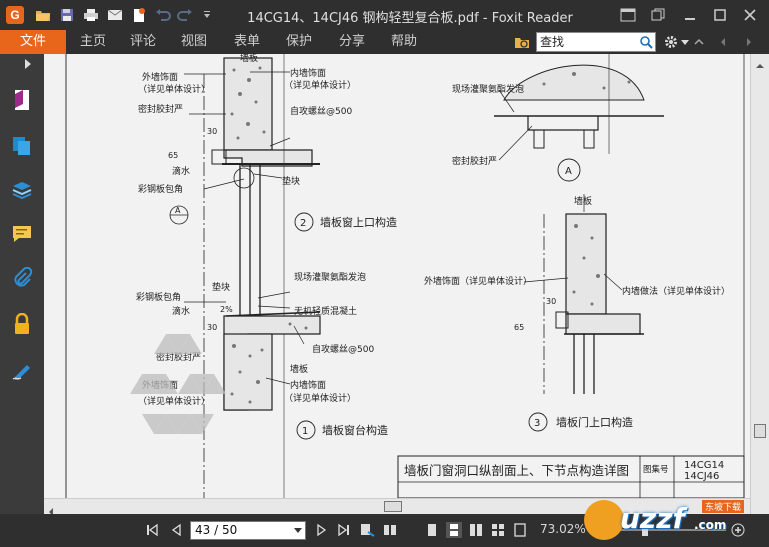  What do you see at coordinates (160, 77) in the screenshot?
I see `d2-ext-finish: 外墙饰面` at bounding box center [160, 77].